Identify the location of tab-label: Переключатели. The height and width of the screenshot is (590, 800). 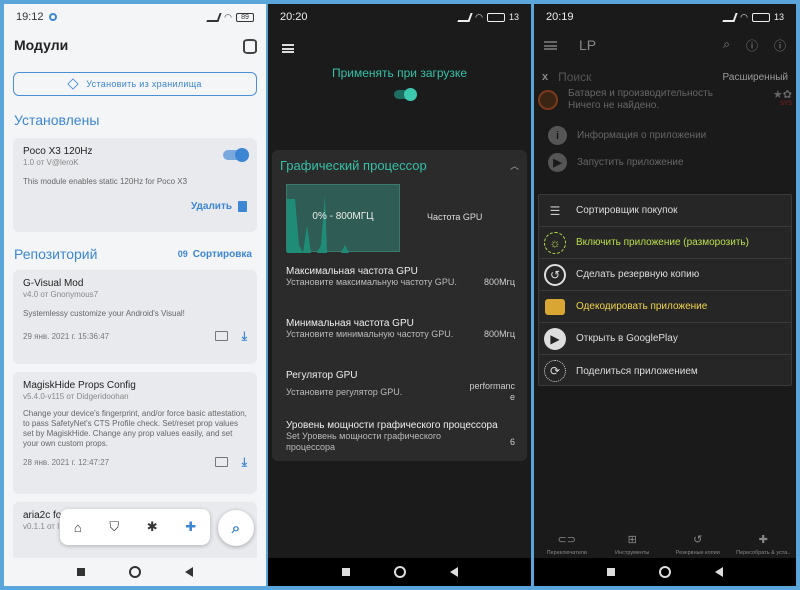
(566, 553).